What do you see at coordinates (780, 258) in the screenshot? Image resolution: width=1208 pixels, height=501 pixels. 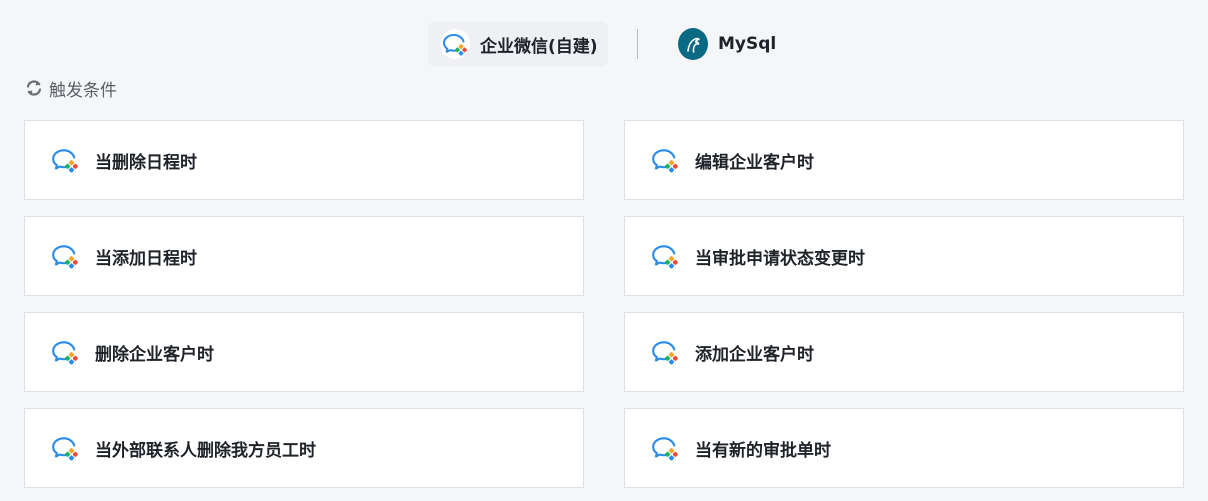 I see `trigger-label: 当审批申请状态变更时` at bounding box center [780, 258].